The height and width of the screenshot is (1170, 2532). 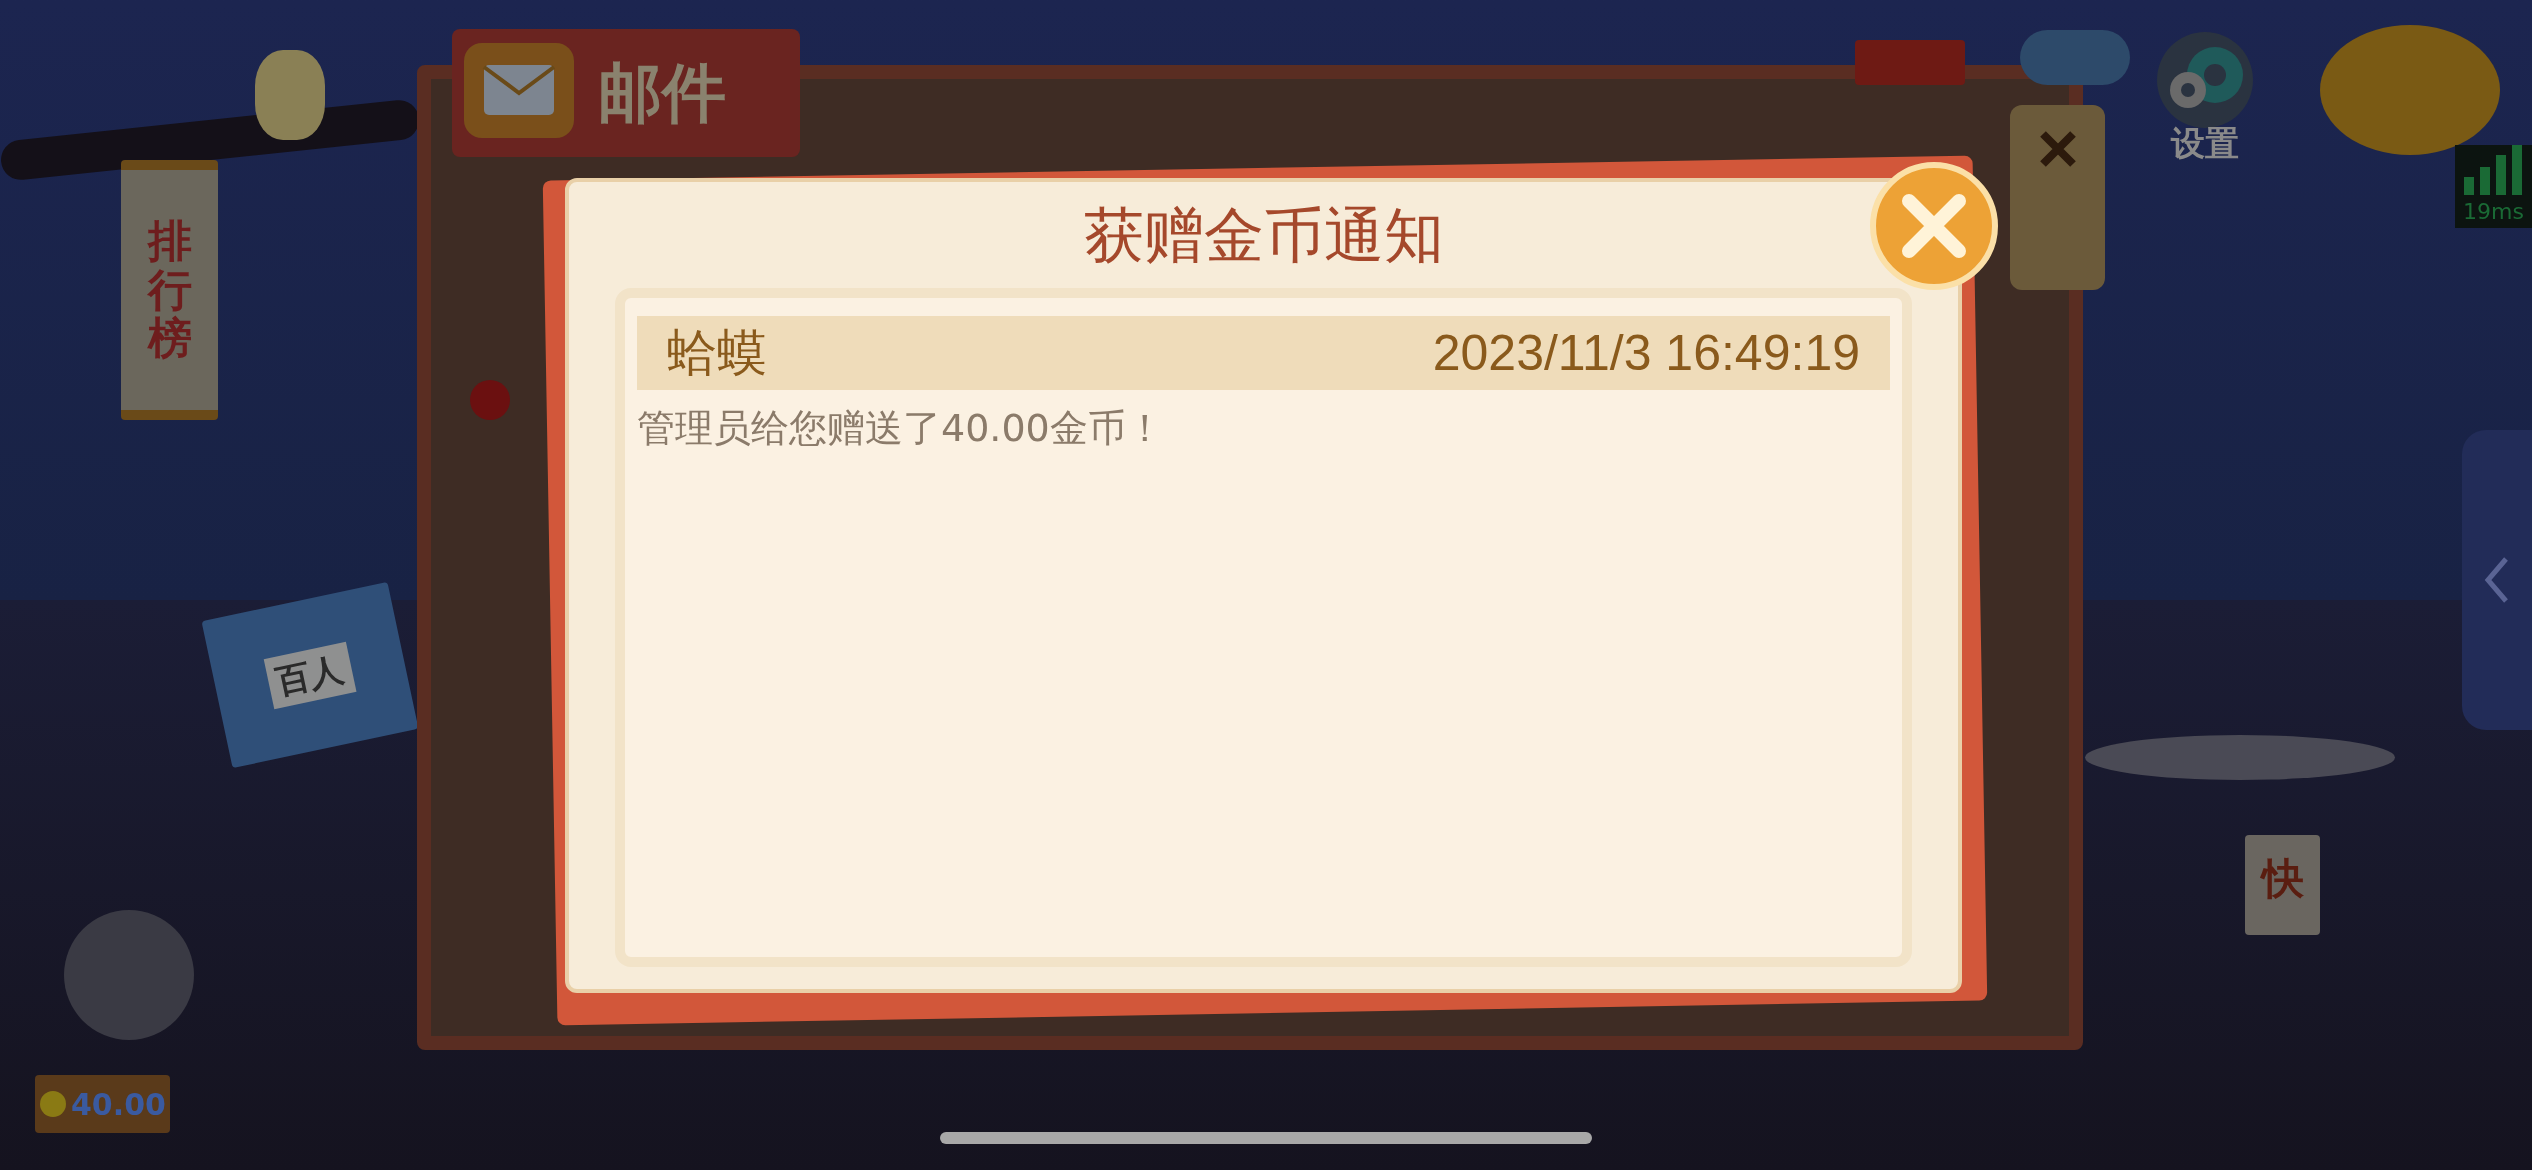 What do you see at coordinates (717, 353) in the screenshot?
I see `sender-name: 蛤蟆` at bounding box center [717, 353].